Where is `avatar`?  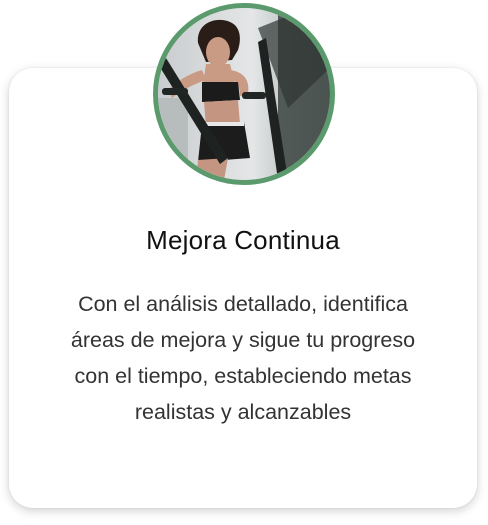 avatar is located at coordinates (244, 94).